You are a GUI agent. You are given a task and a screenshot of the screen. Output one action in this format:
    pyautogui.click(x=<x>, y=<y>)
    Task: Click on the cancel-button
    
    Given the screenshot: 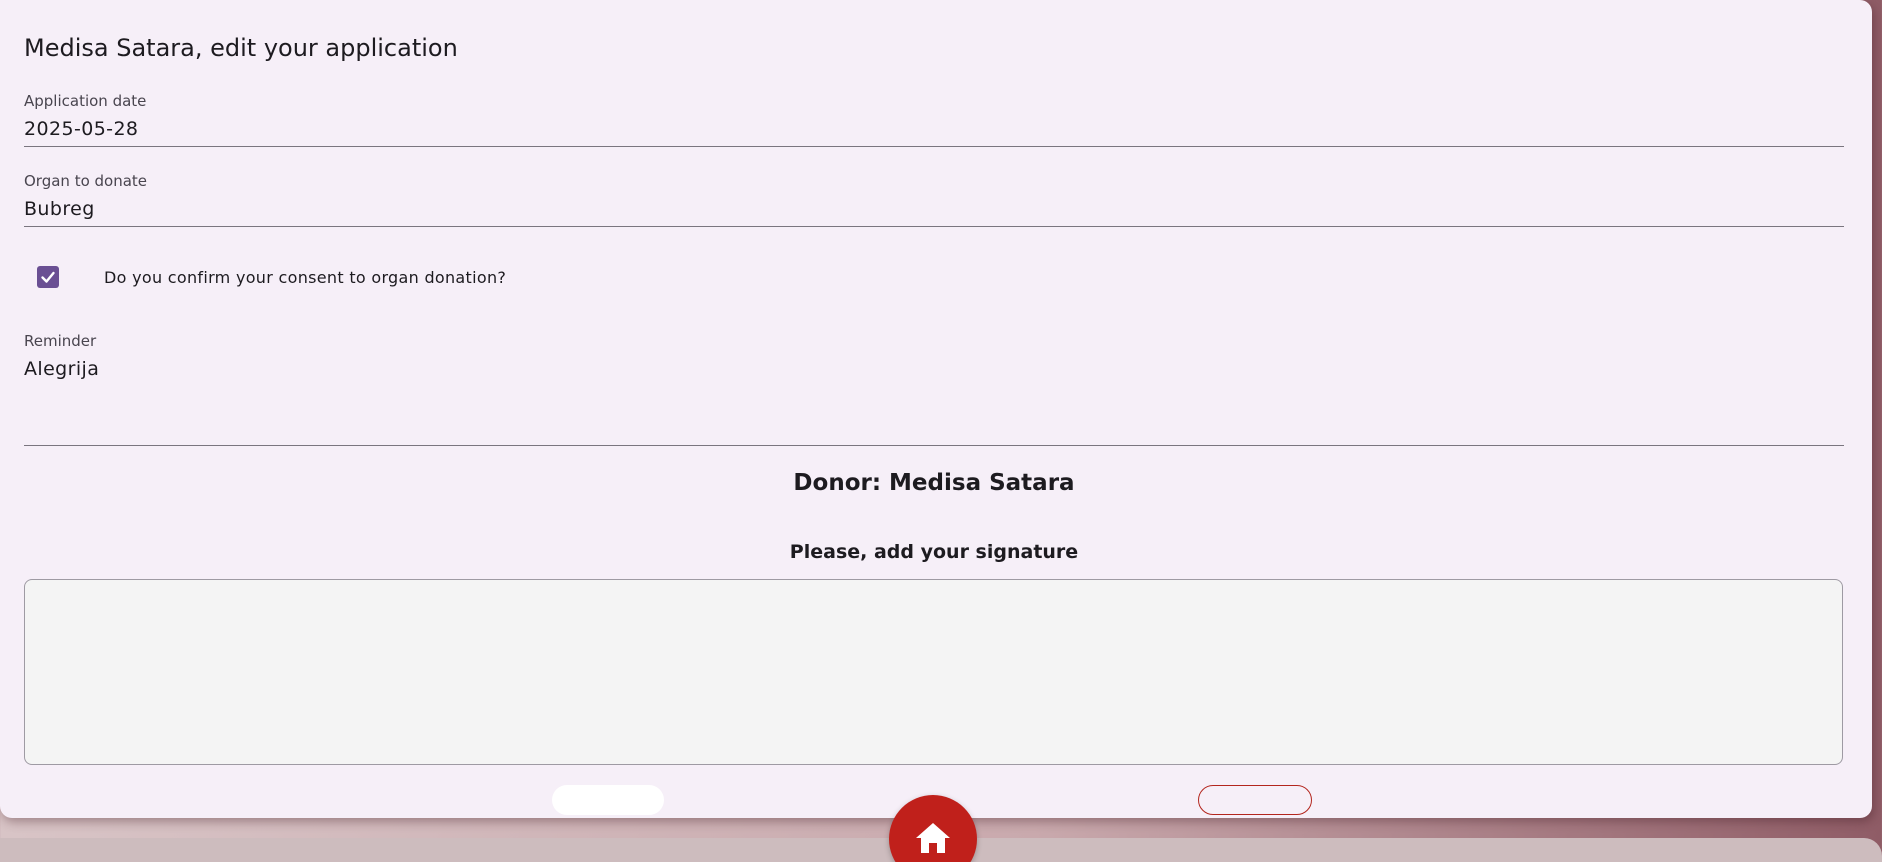 What is the action you would take?
    pyautogui.click(x=1255, y=800)
    